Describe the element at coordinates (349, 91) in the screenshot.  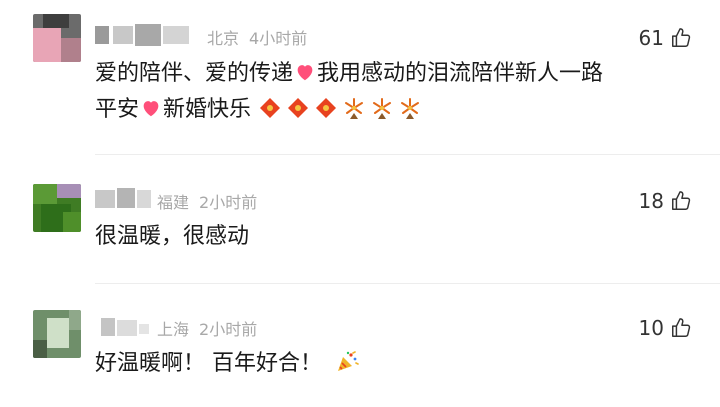
I see `comment-text: 爱的陪伴、爱的传递 我用感动的泪流陪伴新人一路 平安 新婚快乐` at that location.